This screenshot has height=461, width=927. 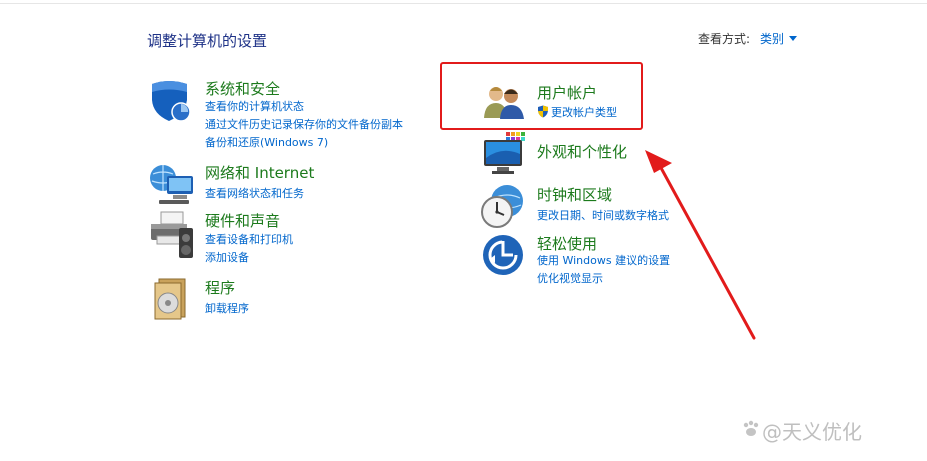 What do you see at coordinates (751, 431) in the screenshot?
I see `paw-icon` at bounding box center [751, 431].